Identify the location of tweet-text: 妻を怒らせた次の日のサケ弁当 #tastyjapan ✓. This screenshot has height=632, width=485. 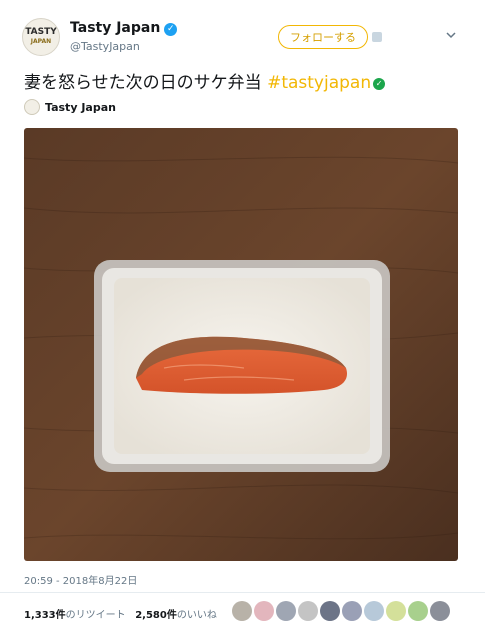
(205, 80).